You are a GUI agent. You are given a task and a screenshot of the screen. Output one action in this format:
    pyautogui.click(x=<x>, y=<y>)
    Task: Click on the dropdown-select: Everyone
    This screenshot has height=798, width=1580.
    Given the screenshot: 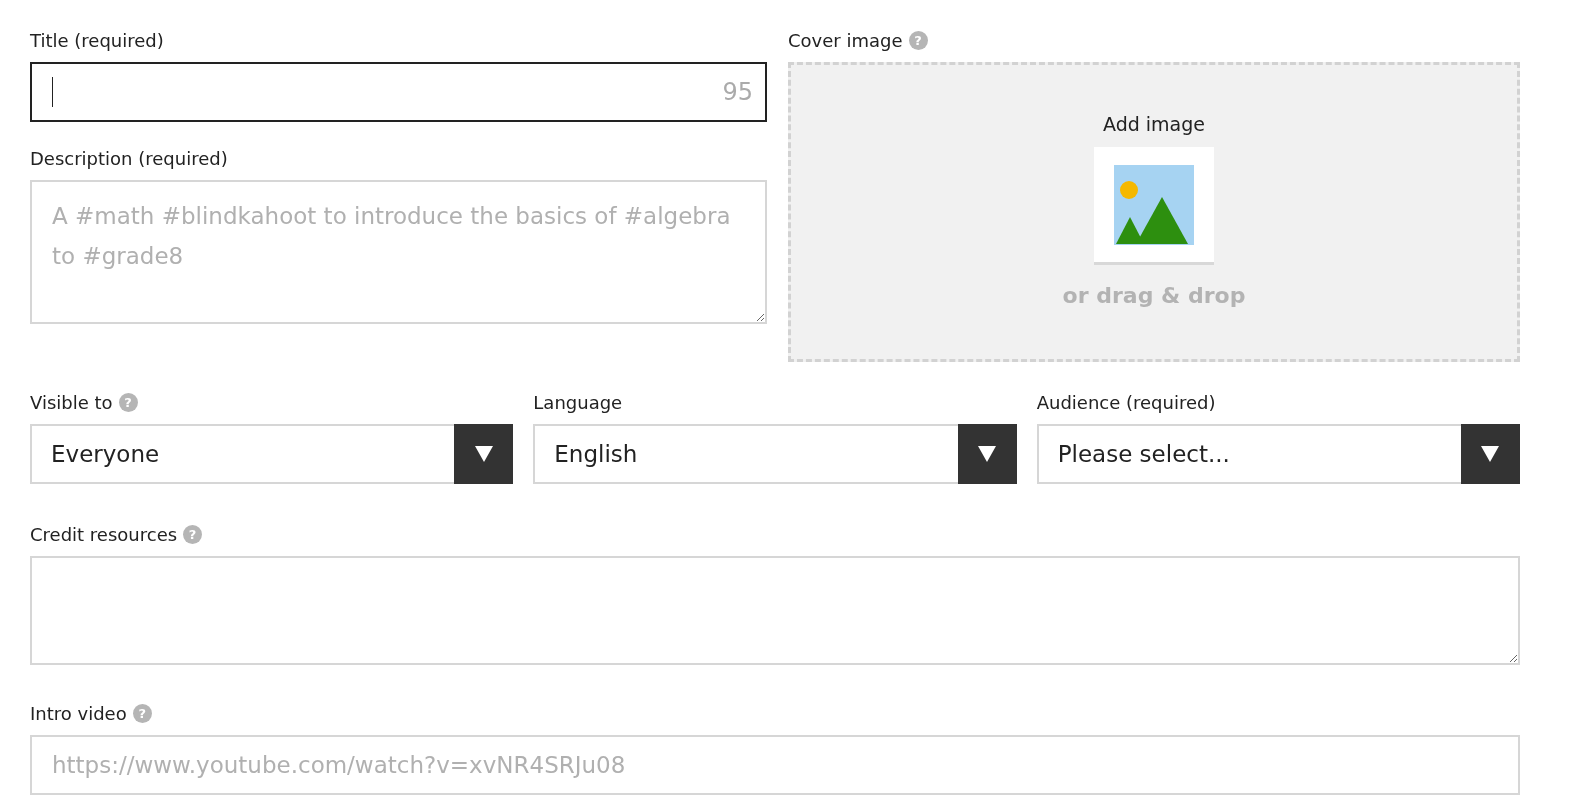 What is the action you would take?
    pyautogui.click(x=272, y=454)
    